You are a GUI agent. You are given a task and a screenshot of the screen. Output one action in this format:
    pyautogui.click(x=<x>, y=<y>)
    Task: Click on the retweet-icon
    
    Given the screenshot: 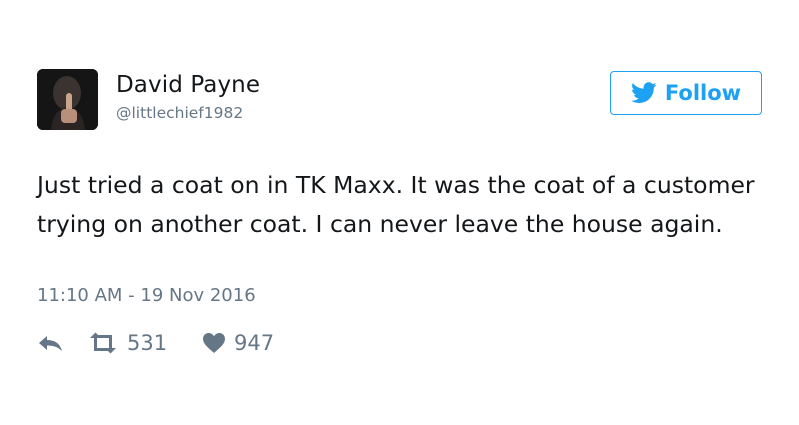 What is the action you would take?
    pyautogui.click(x=103, y=343)
    